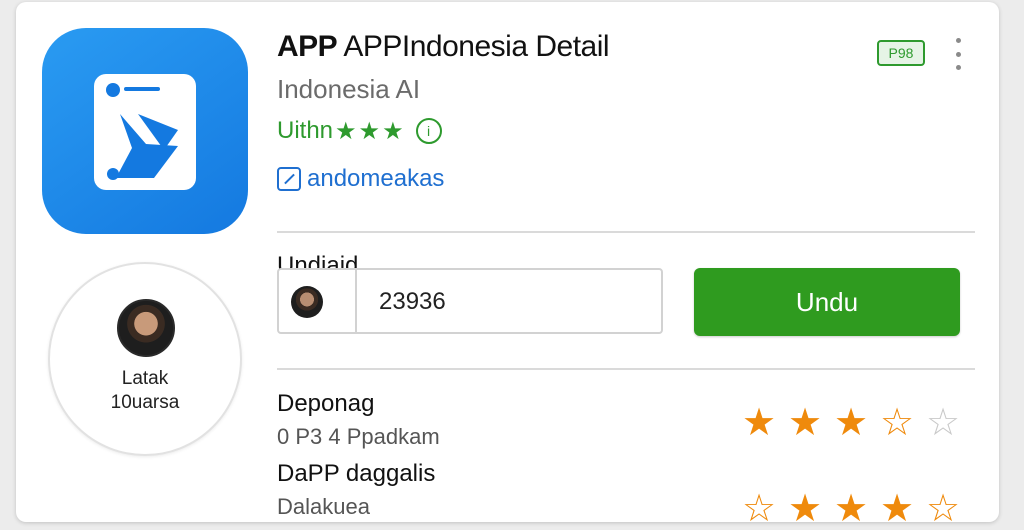  What do you see at coordinates (323, 506) in the screenshot?
I see `review-subtitle: Dalakuea` at bounding box center [323, 506].